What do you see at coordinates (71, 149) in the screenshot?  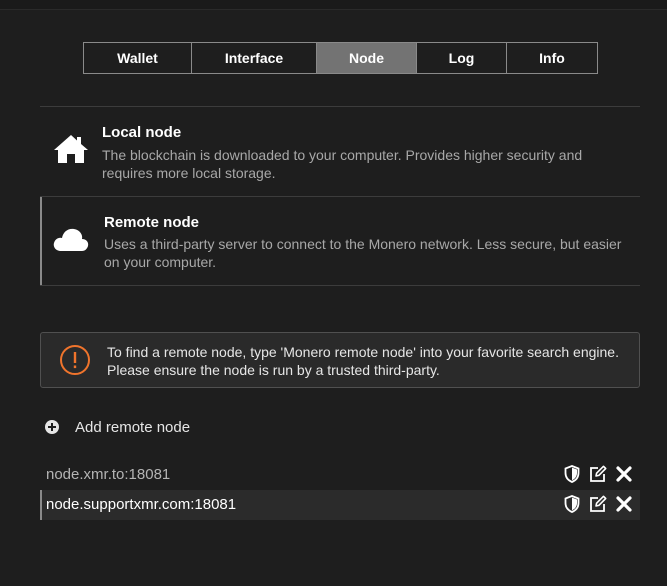 I see `home-icon` at bounding box center [71, 149].